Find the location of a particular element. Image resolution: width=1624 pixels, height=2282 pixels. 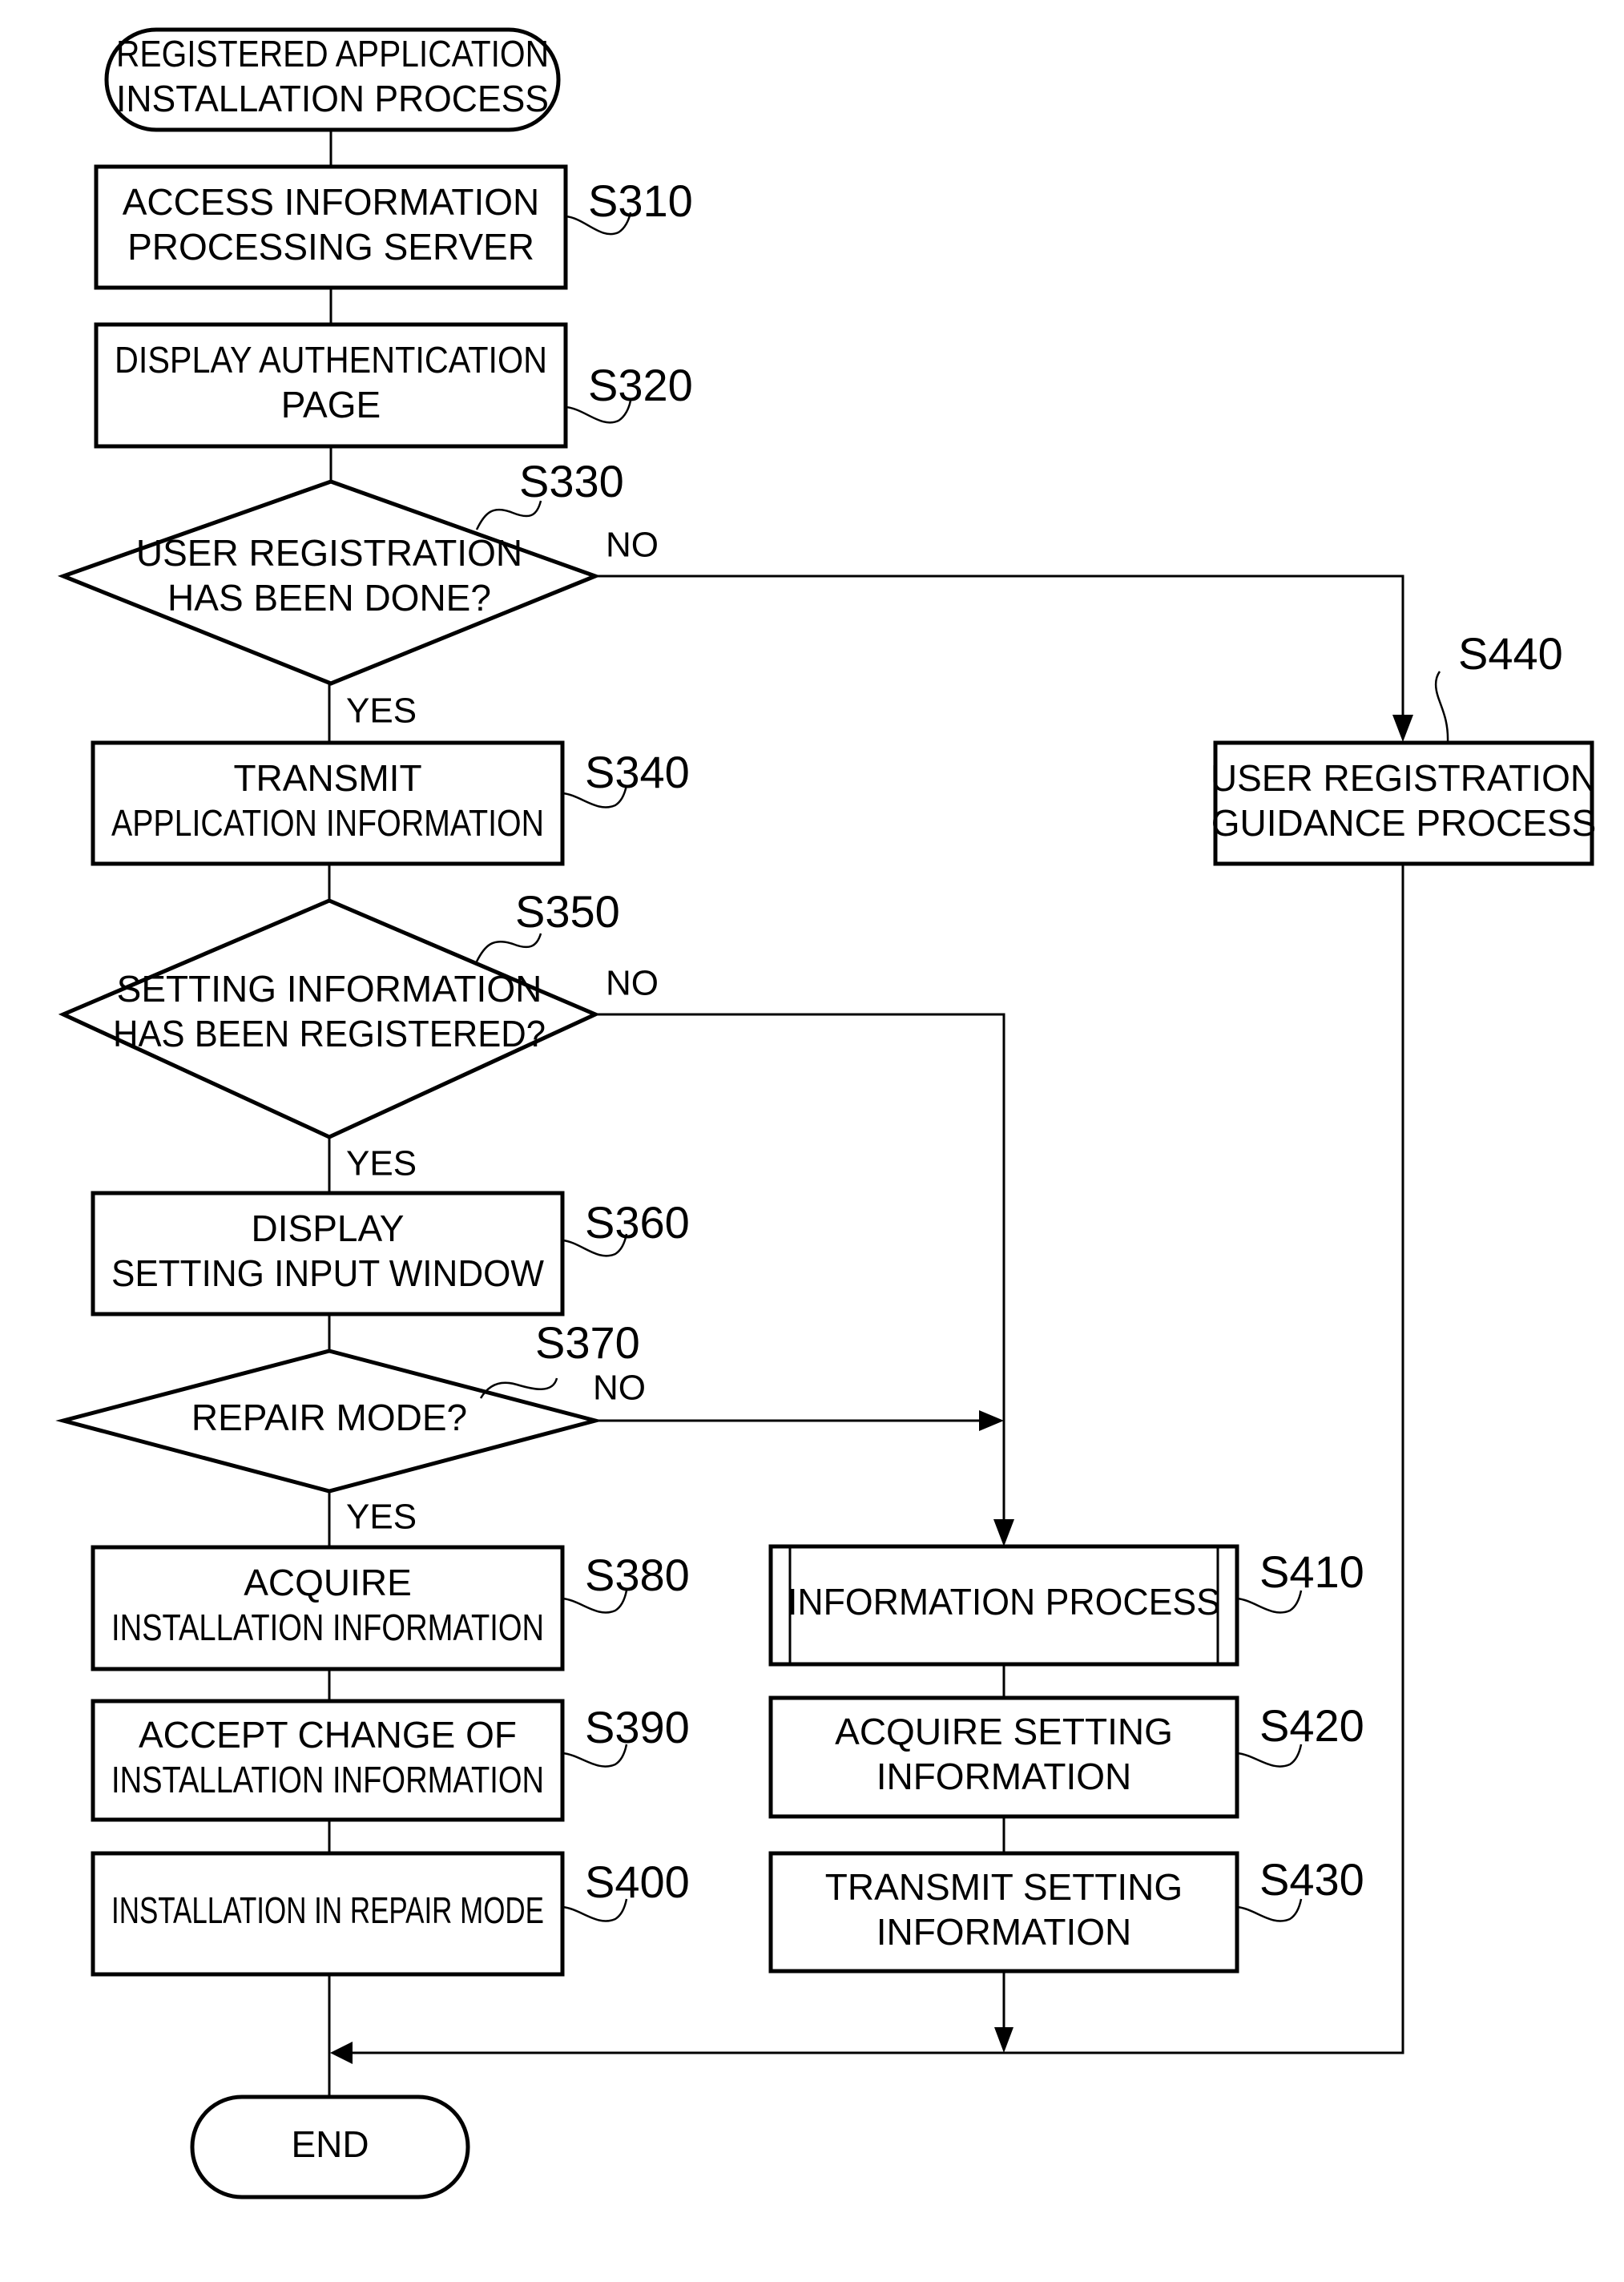

step-id-s430: S430 is located at coordinates (1311, 1879).